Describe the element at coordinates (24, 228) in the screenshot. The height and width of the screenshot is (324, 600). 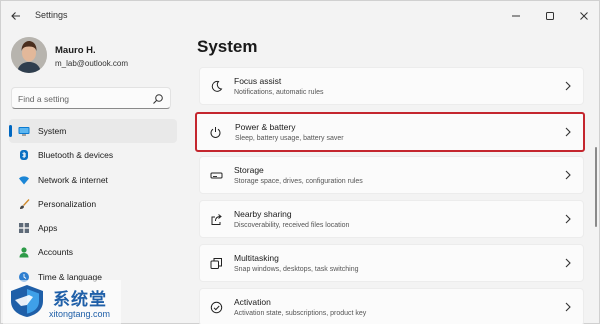
I see `apps-icon` at that location.